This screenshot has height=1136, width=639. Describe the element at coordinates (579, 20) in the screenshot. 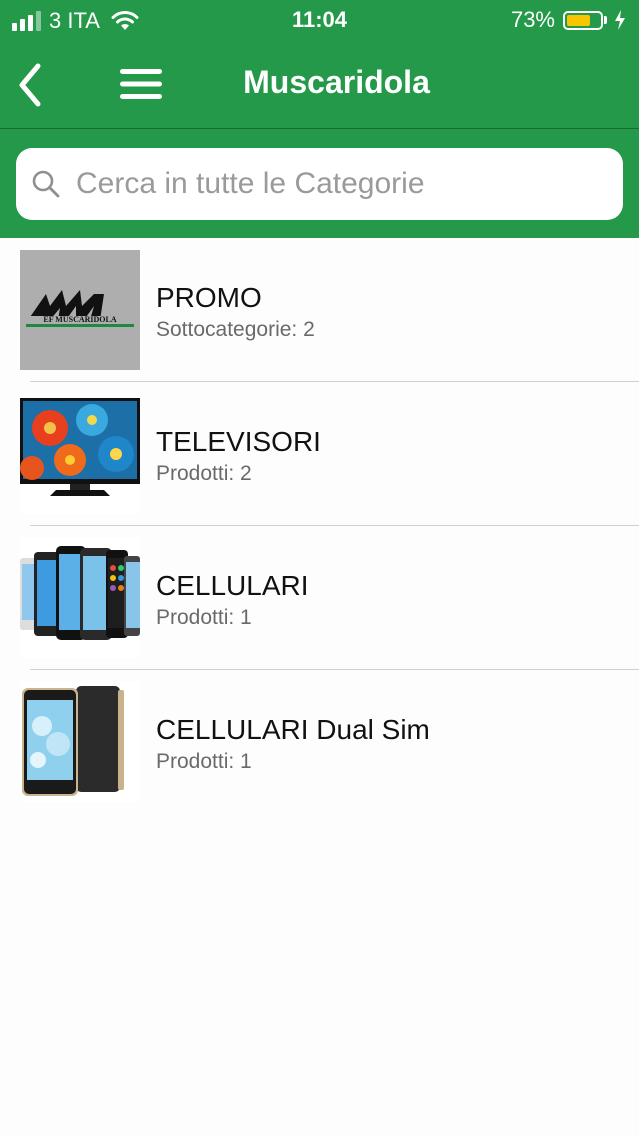

I see `battery-level-fill` at that location.